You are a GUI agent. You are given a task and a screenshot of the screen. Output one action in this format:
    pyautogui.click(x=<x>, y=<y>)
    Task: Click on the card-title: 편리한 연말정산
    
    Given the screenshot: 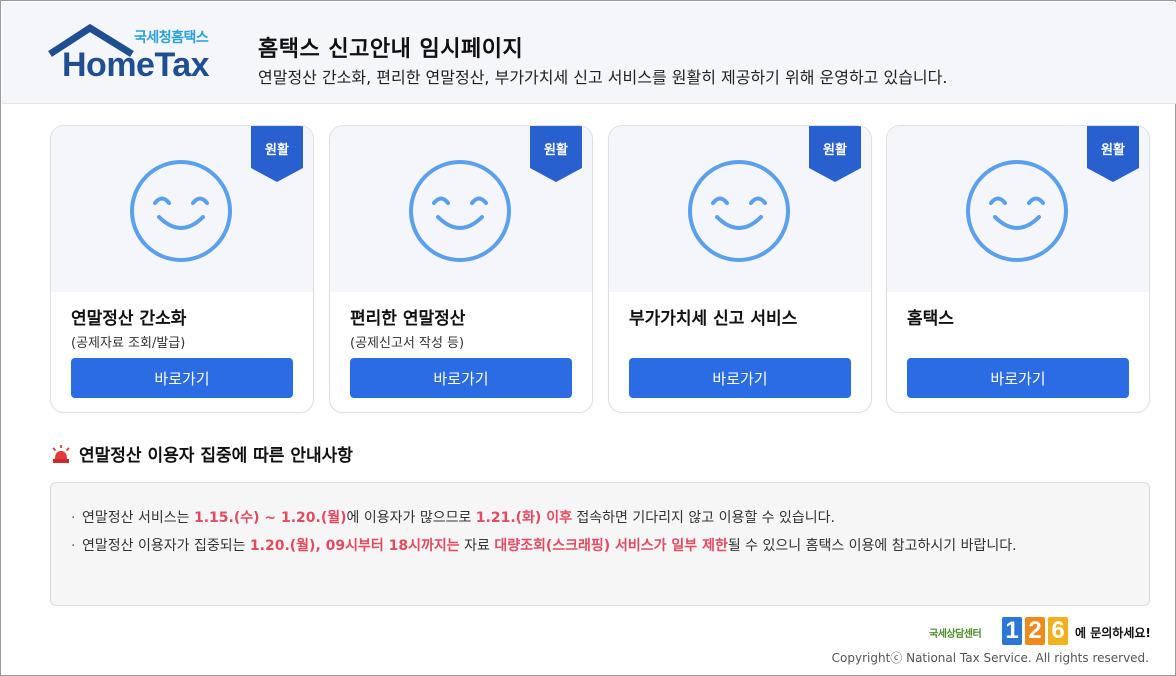 What is the action you would take?
    pyautogui.click(x=408, y=319)
    